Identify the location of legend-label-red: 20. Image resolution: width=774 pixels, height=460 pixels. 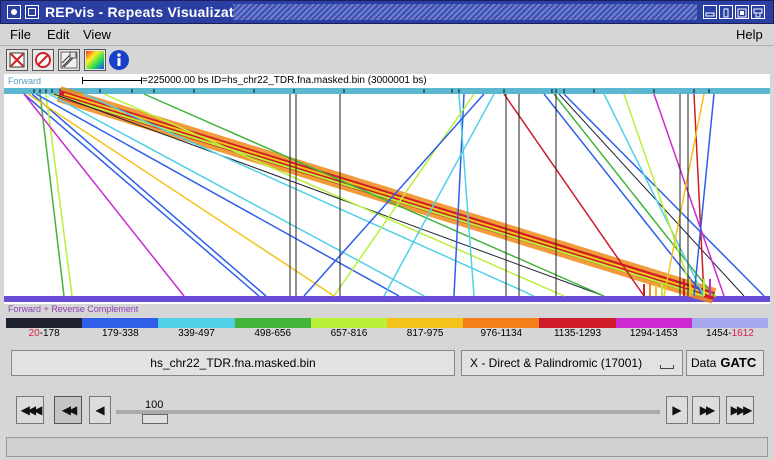
(34, 333).